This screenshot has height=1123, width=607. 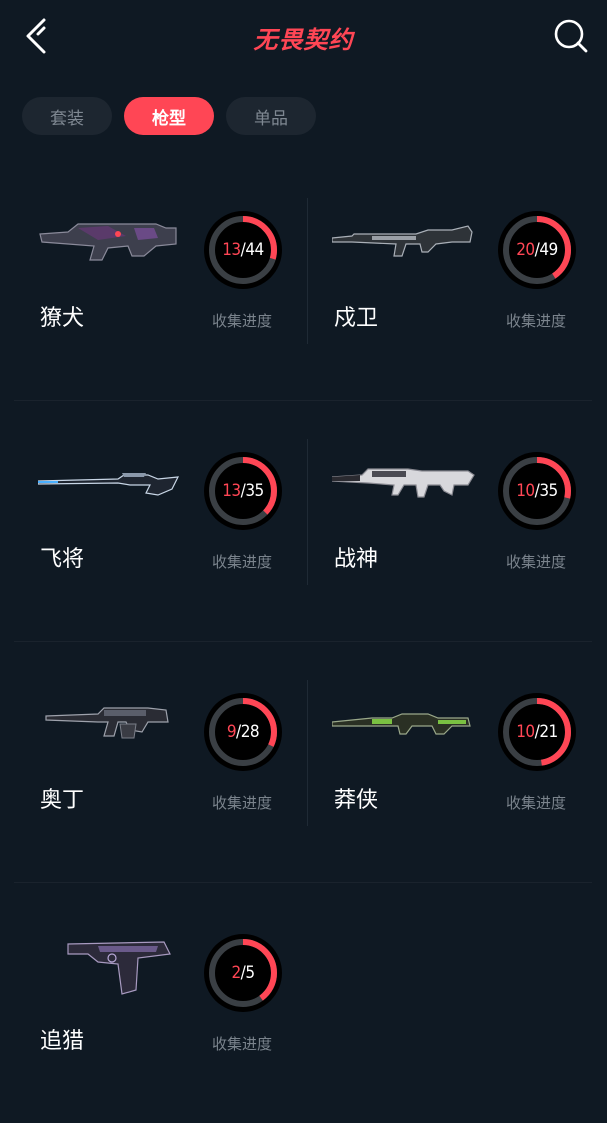 I want to click on progress-count: 9/28, so click(x=243, y=732).